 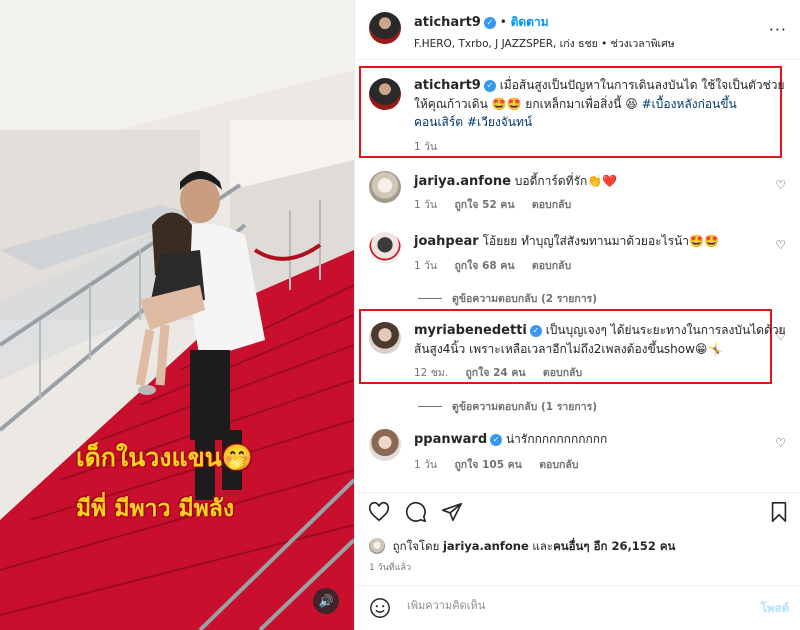 I want to click on caption-meta: 1 วัน, so click(x=432, y=146).